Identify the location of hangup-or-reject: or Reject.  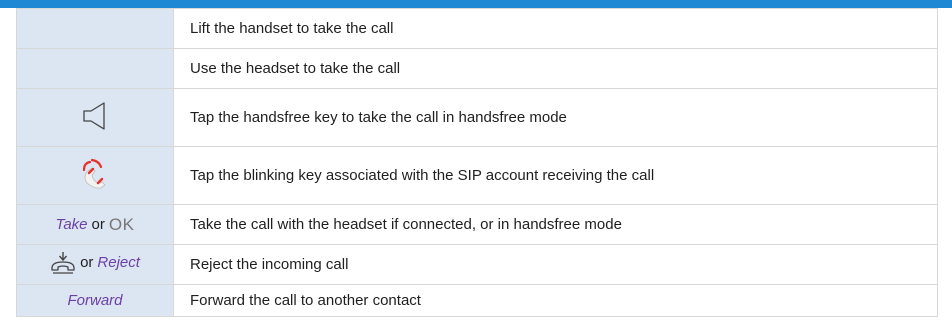
(95, 263).